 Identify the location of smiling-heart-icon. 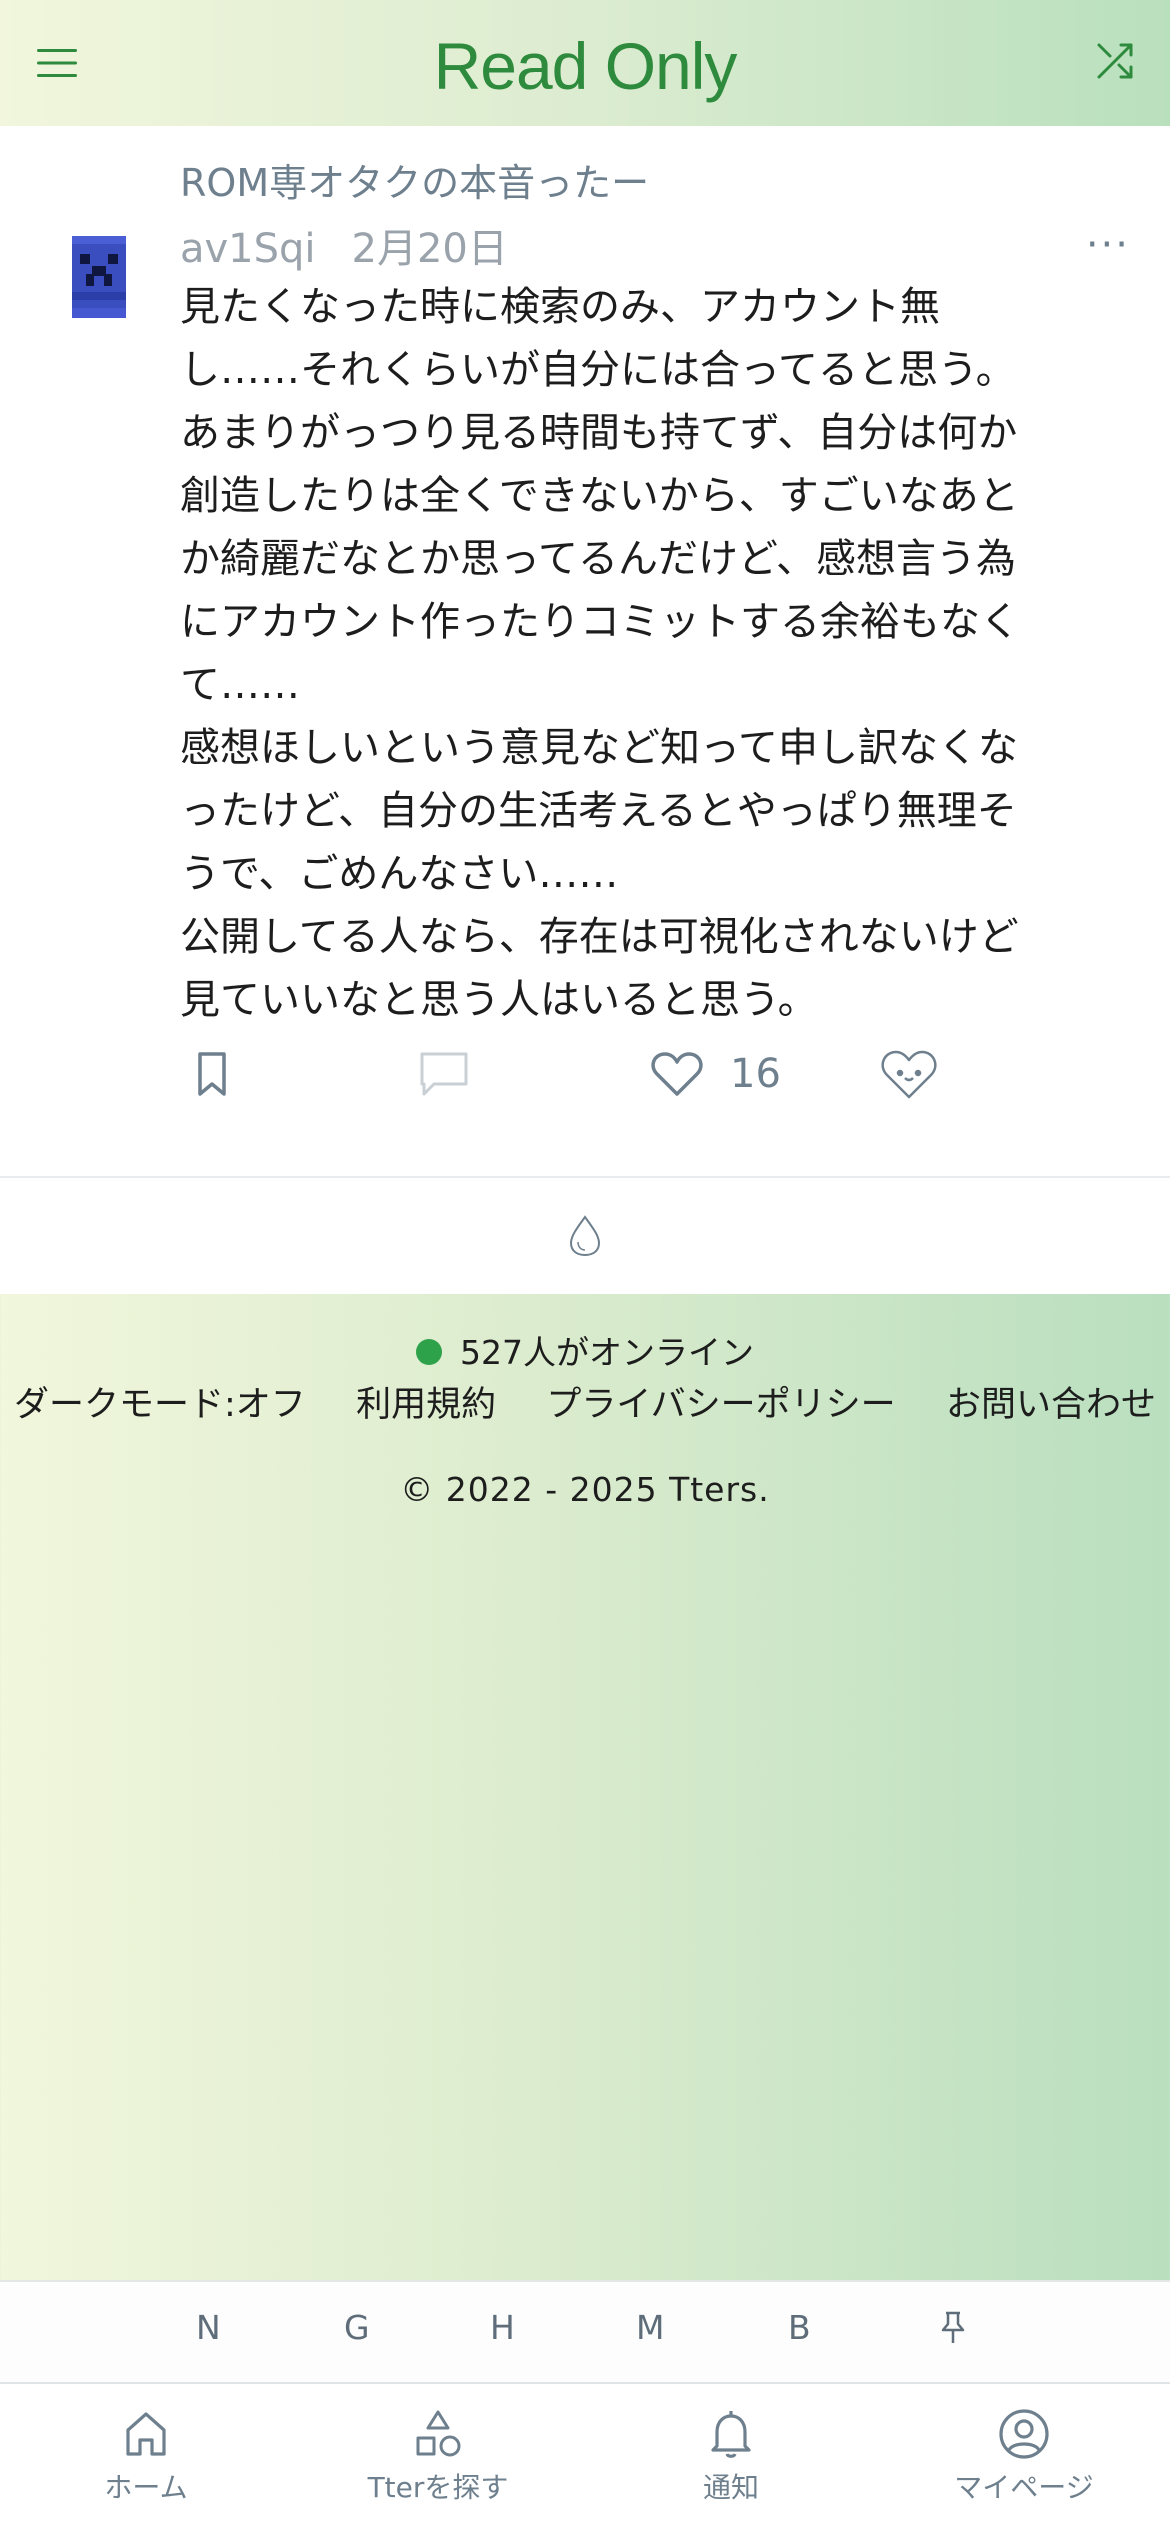
(909, 1074).